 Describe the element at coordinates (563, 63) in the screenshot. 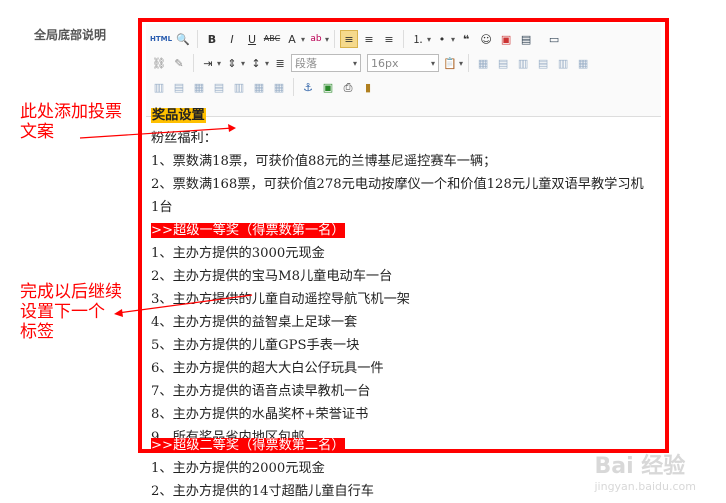

I see `table-delete-col-icon: ▥` at that location.